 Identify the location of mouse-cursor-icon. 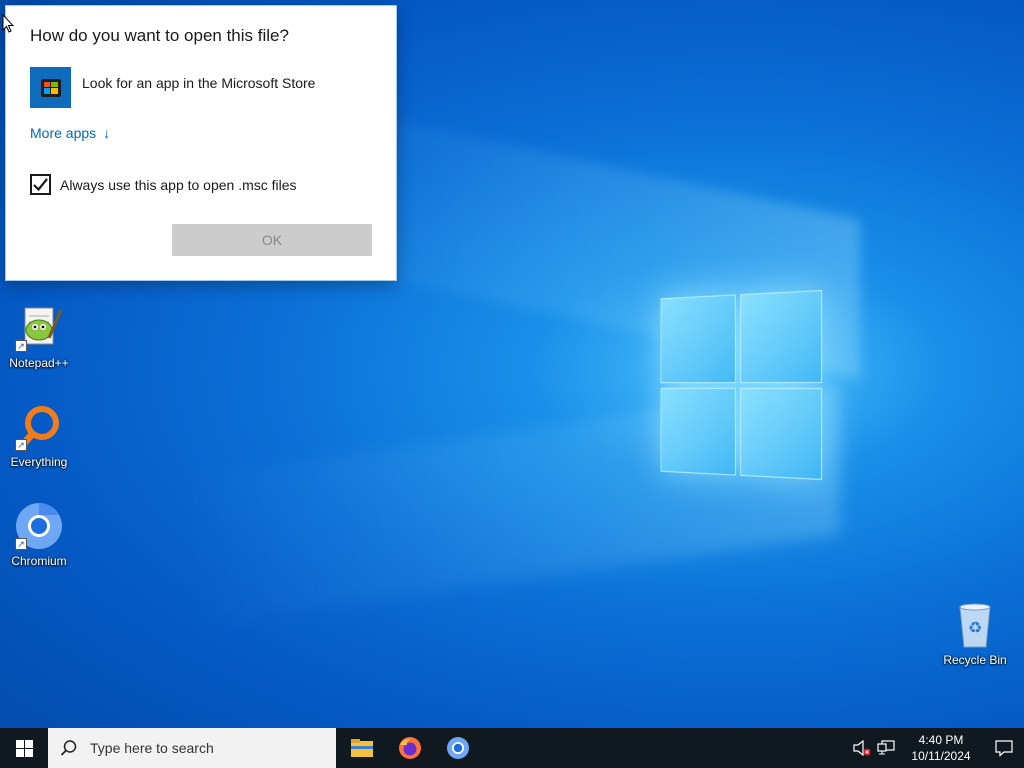
(8, 23).